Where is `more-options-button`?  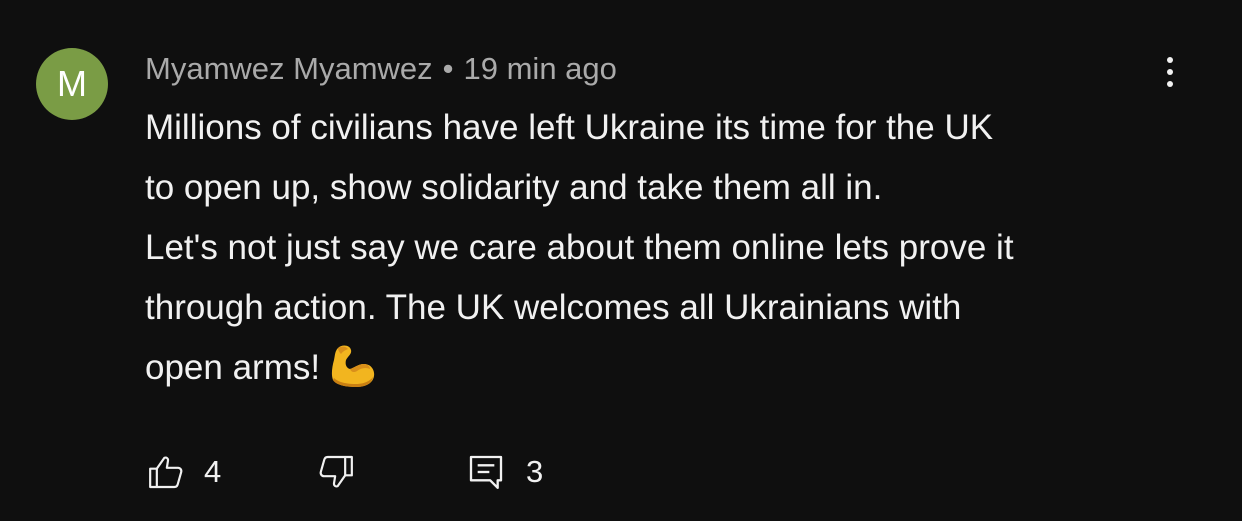 more-options-button is located at coordinates (1170, 72).